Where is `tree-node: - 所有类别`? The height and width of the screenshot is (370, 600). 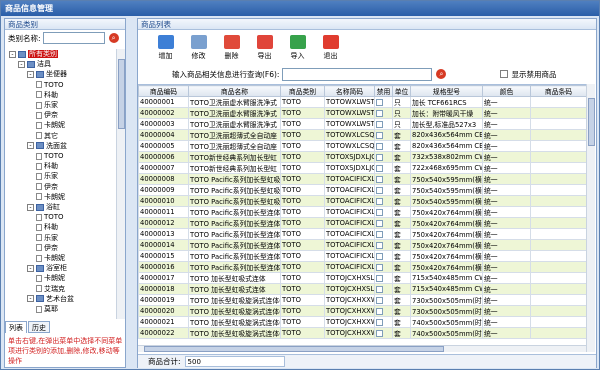 tree-node: - 所有类别 is located at coordinates (33, 54).